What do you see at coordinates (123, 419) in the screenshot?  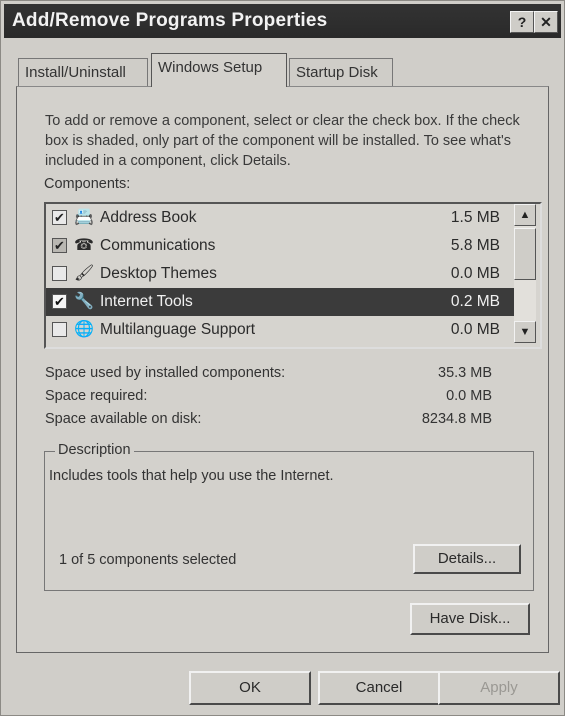 I see `space-available-label: Space available on disk:` at bounding box center [123, 419].